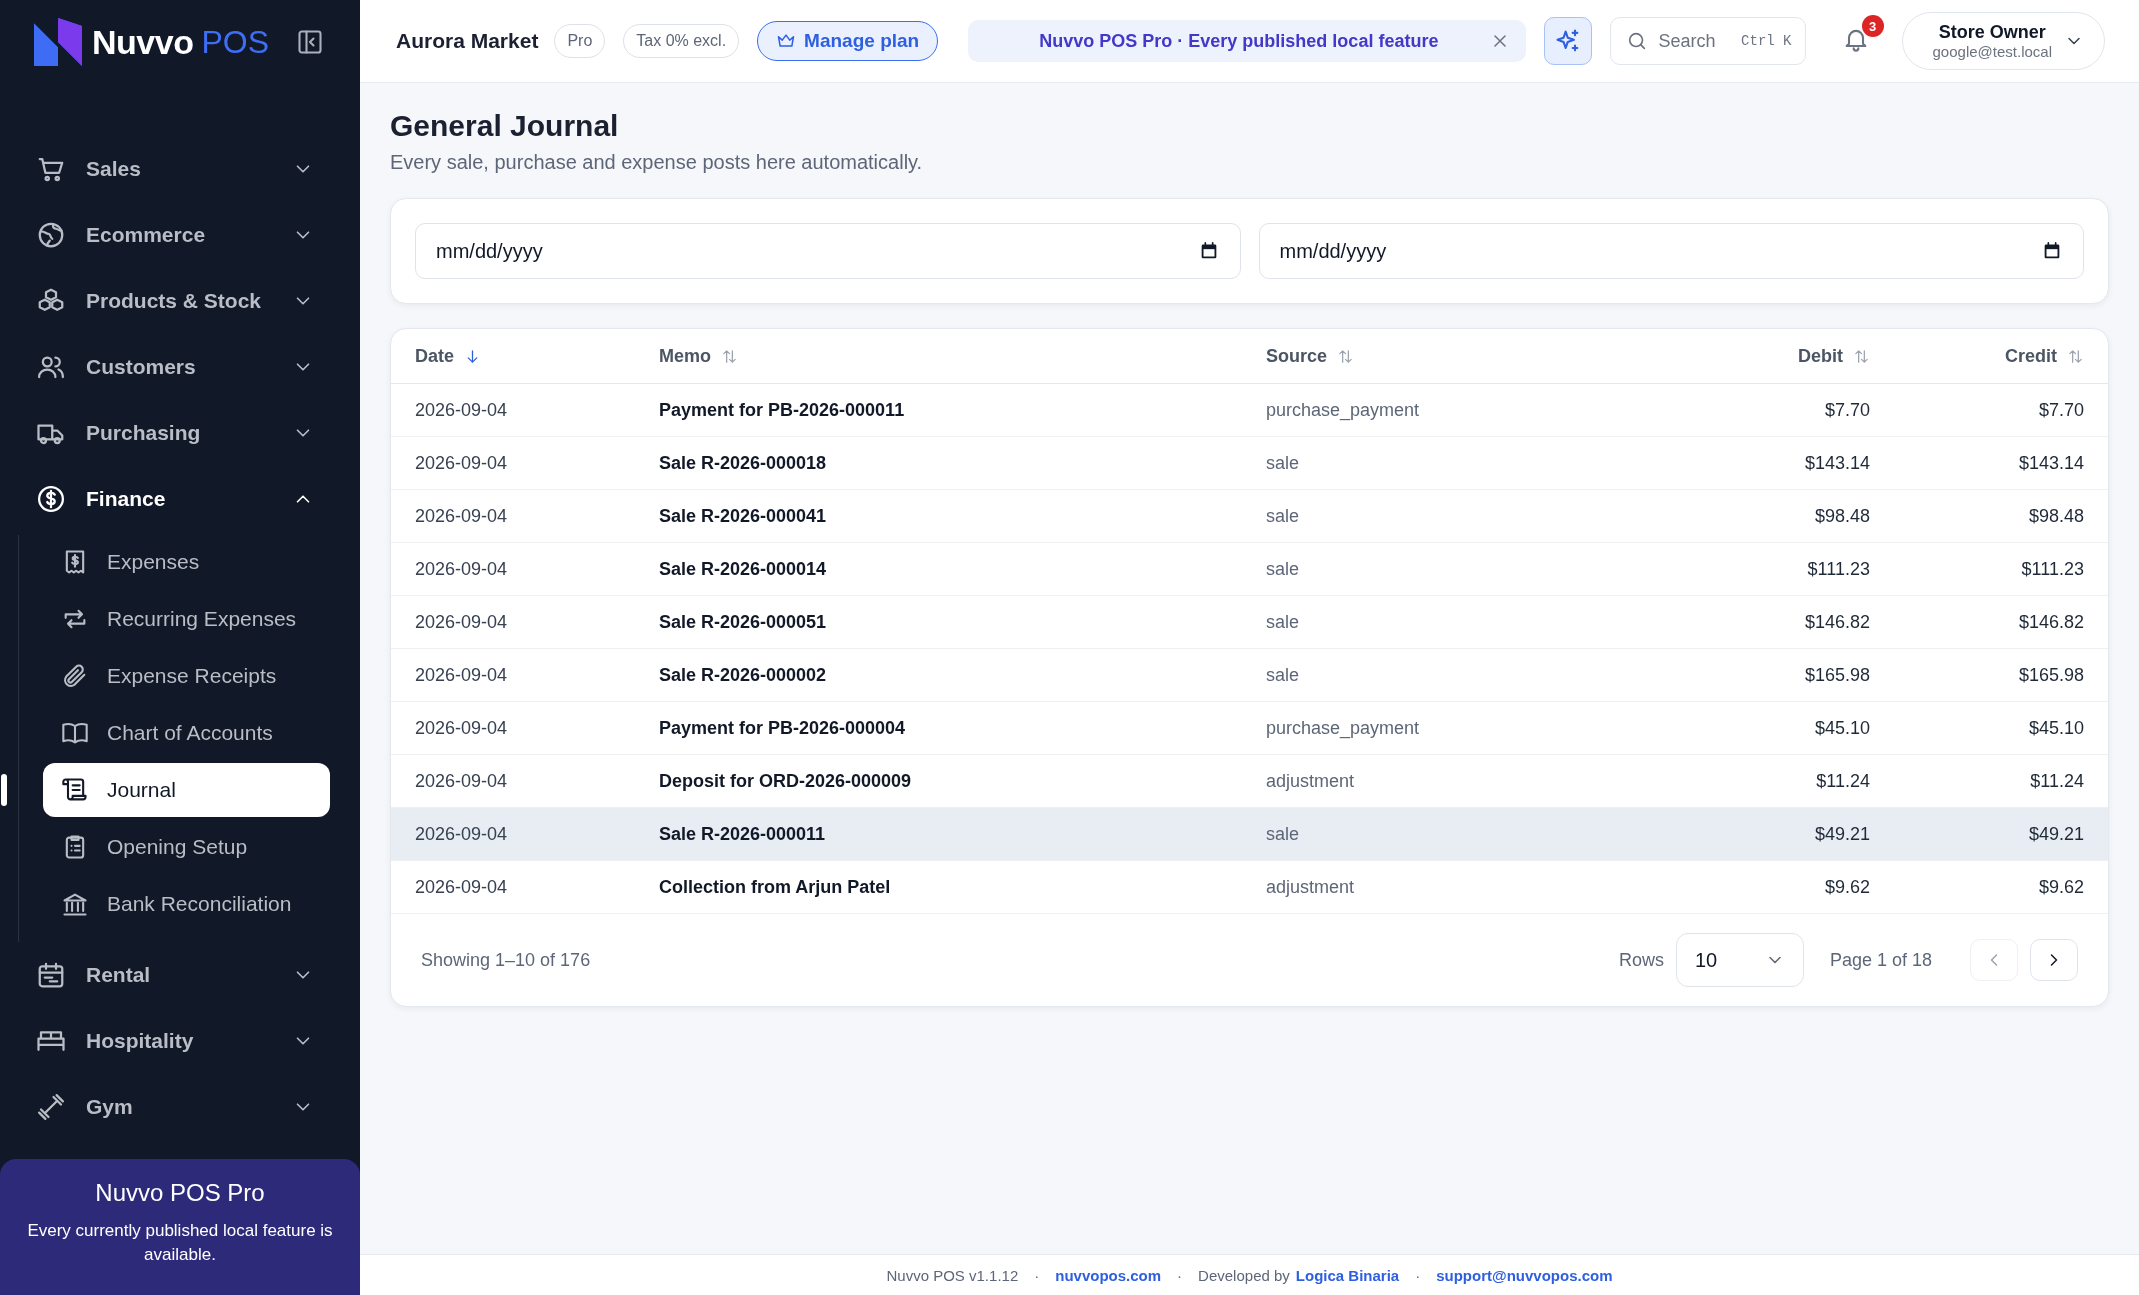 This screenshot has height=1295, width=2139. I want to click on user-menu: Store Owner google@test.local, so click(2003, 41).